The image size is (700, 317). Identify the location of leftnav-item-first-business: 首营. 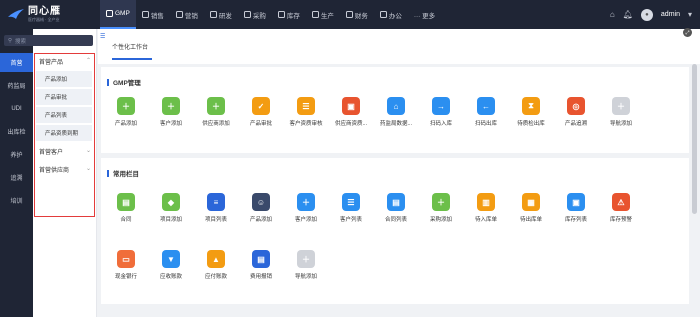
(16, 62).